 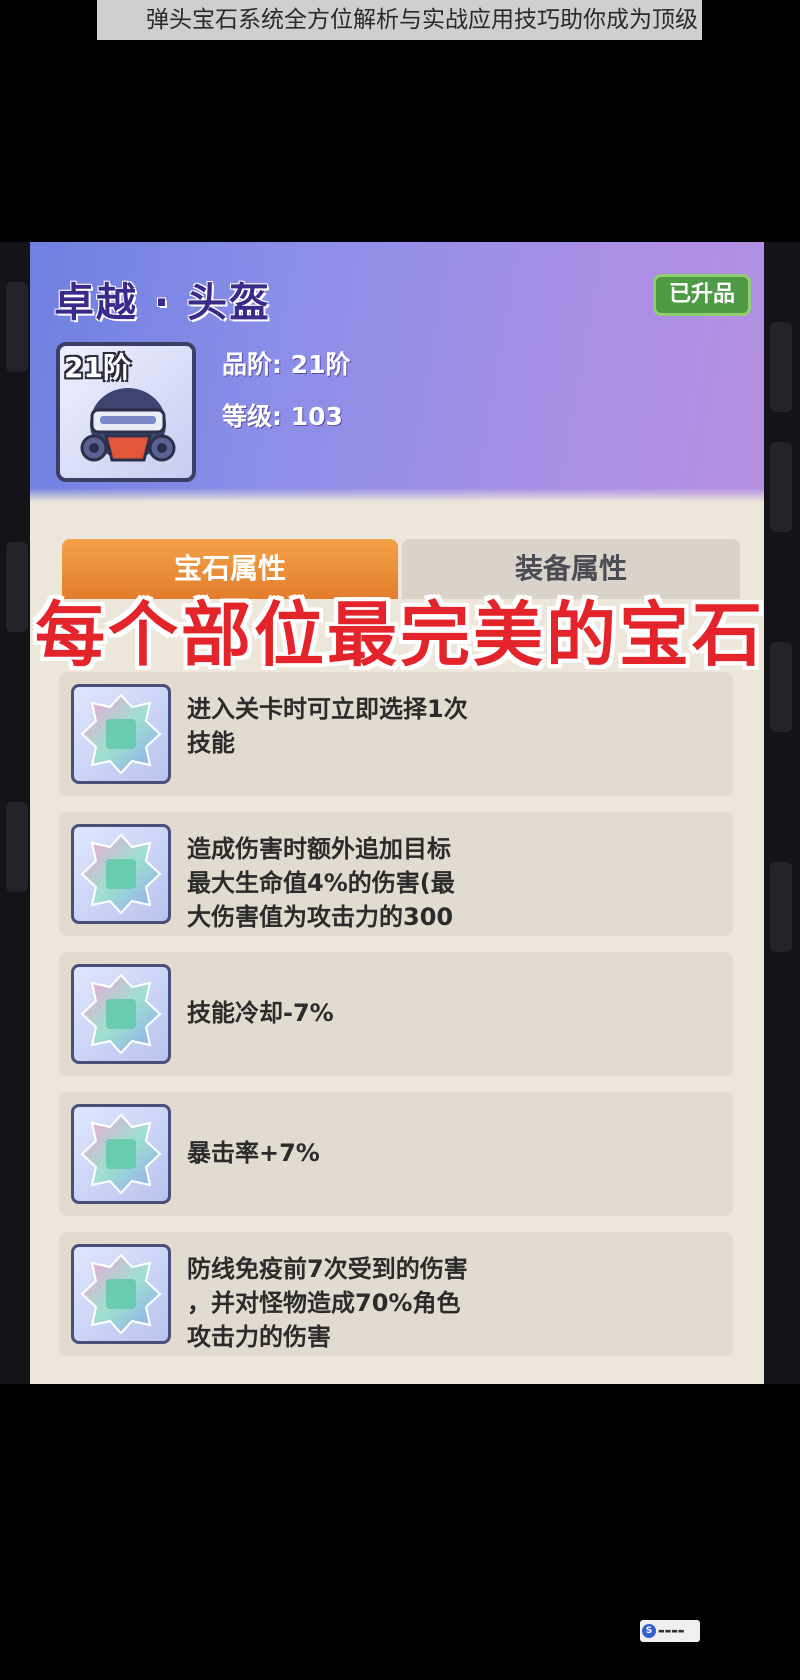 I want to click on gem-effect-text: 进入关卡时可立即选择1次 技能, so click(x=327, y=726).